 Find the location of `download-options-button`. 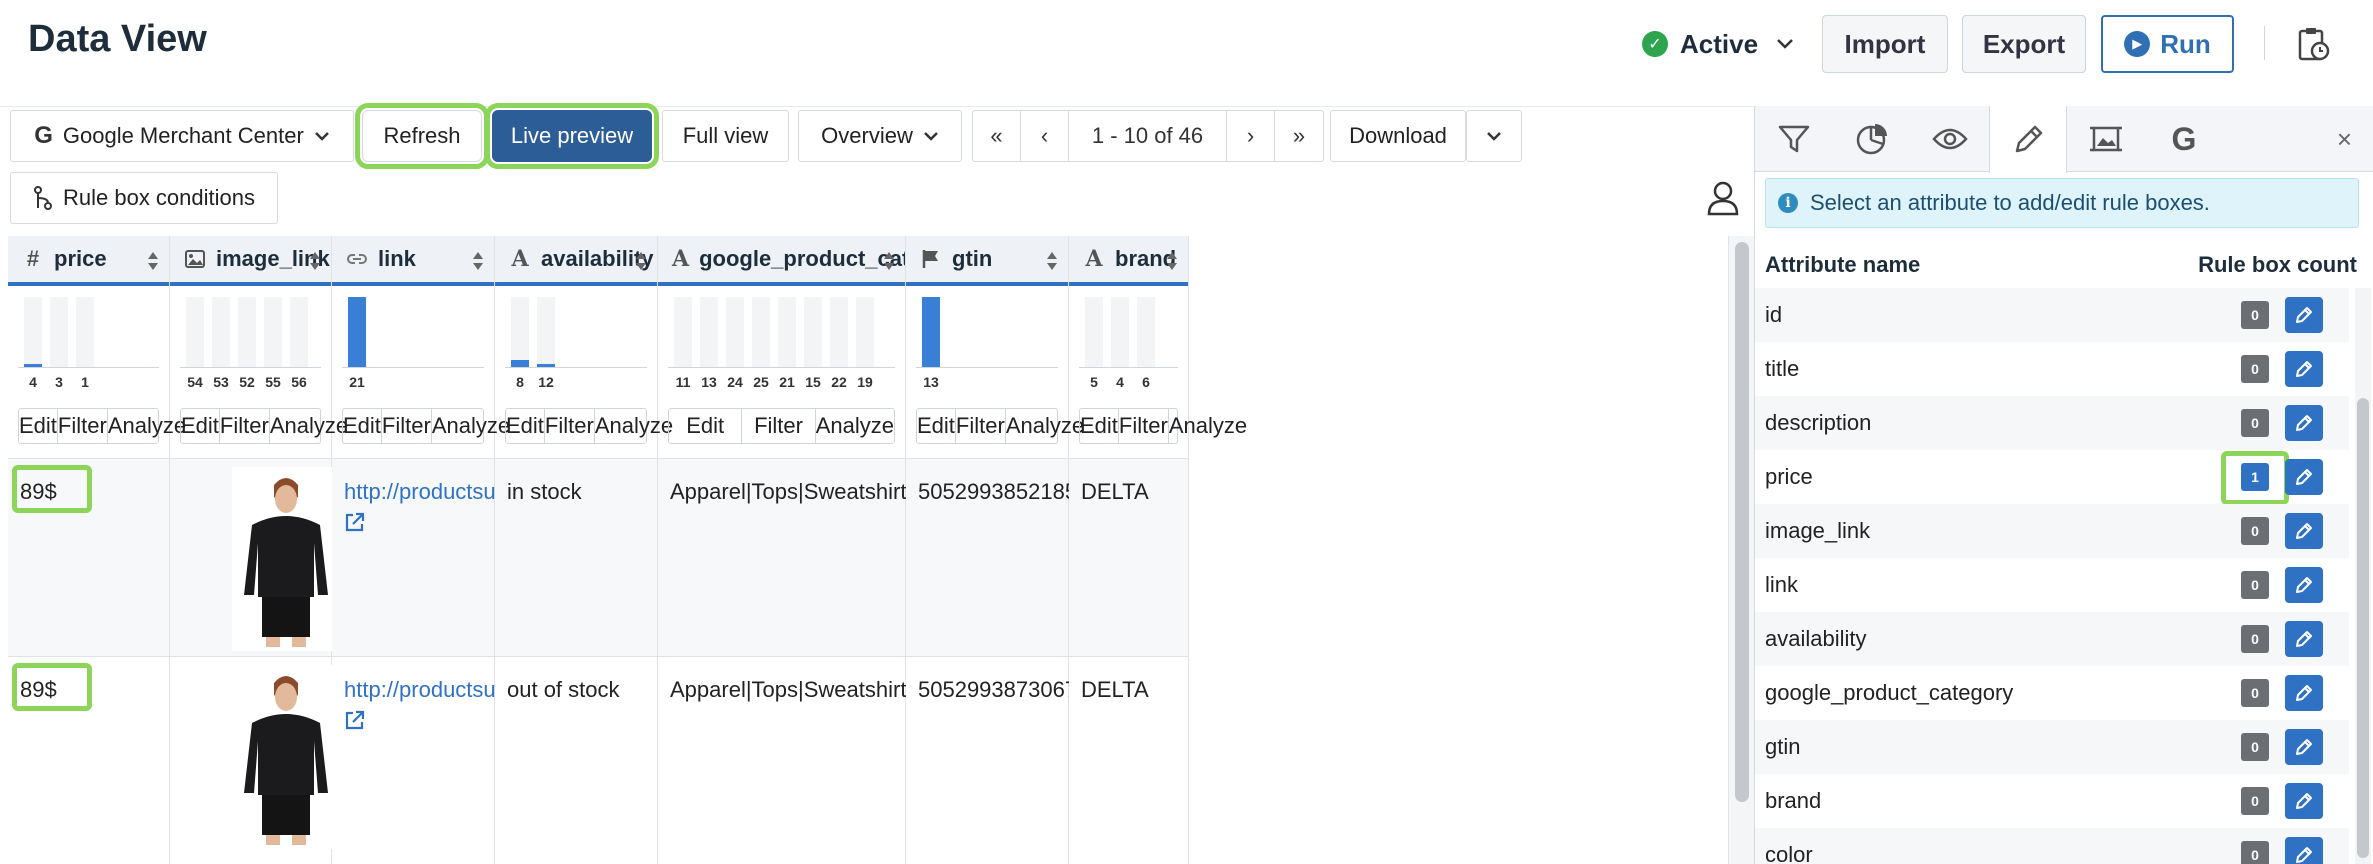

download-options-button is located at coordinates (1494, 136).